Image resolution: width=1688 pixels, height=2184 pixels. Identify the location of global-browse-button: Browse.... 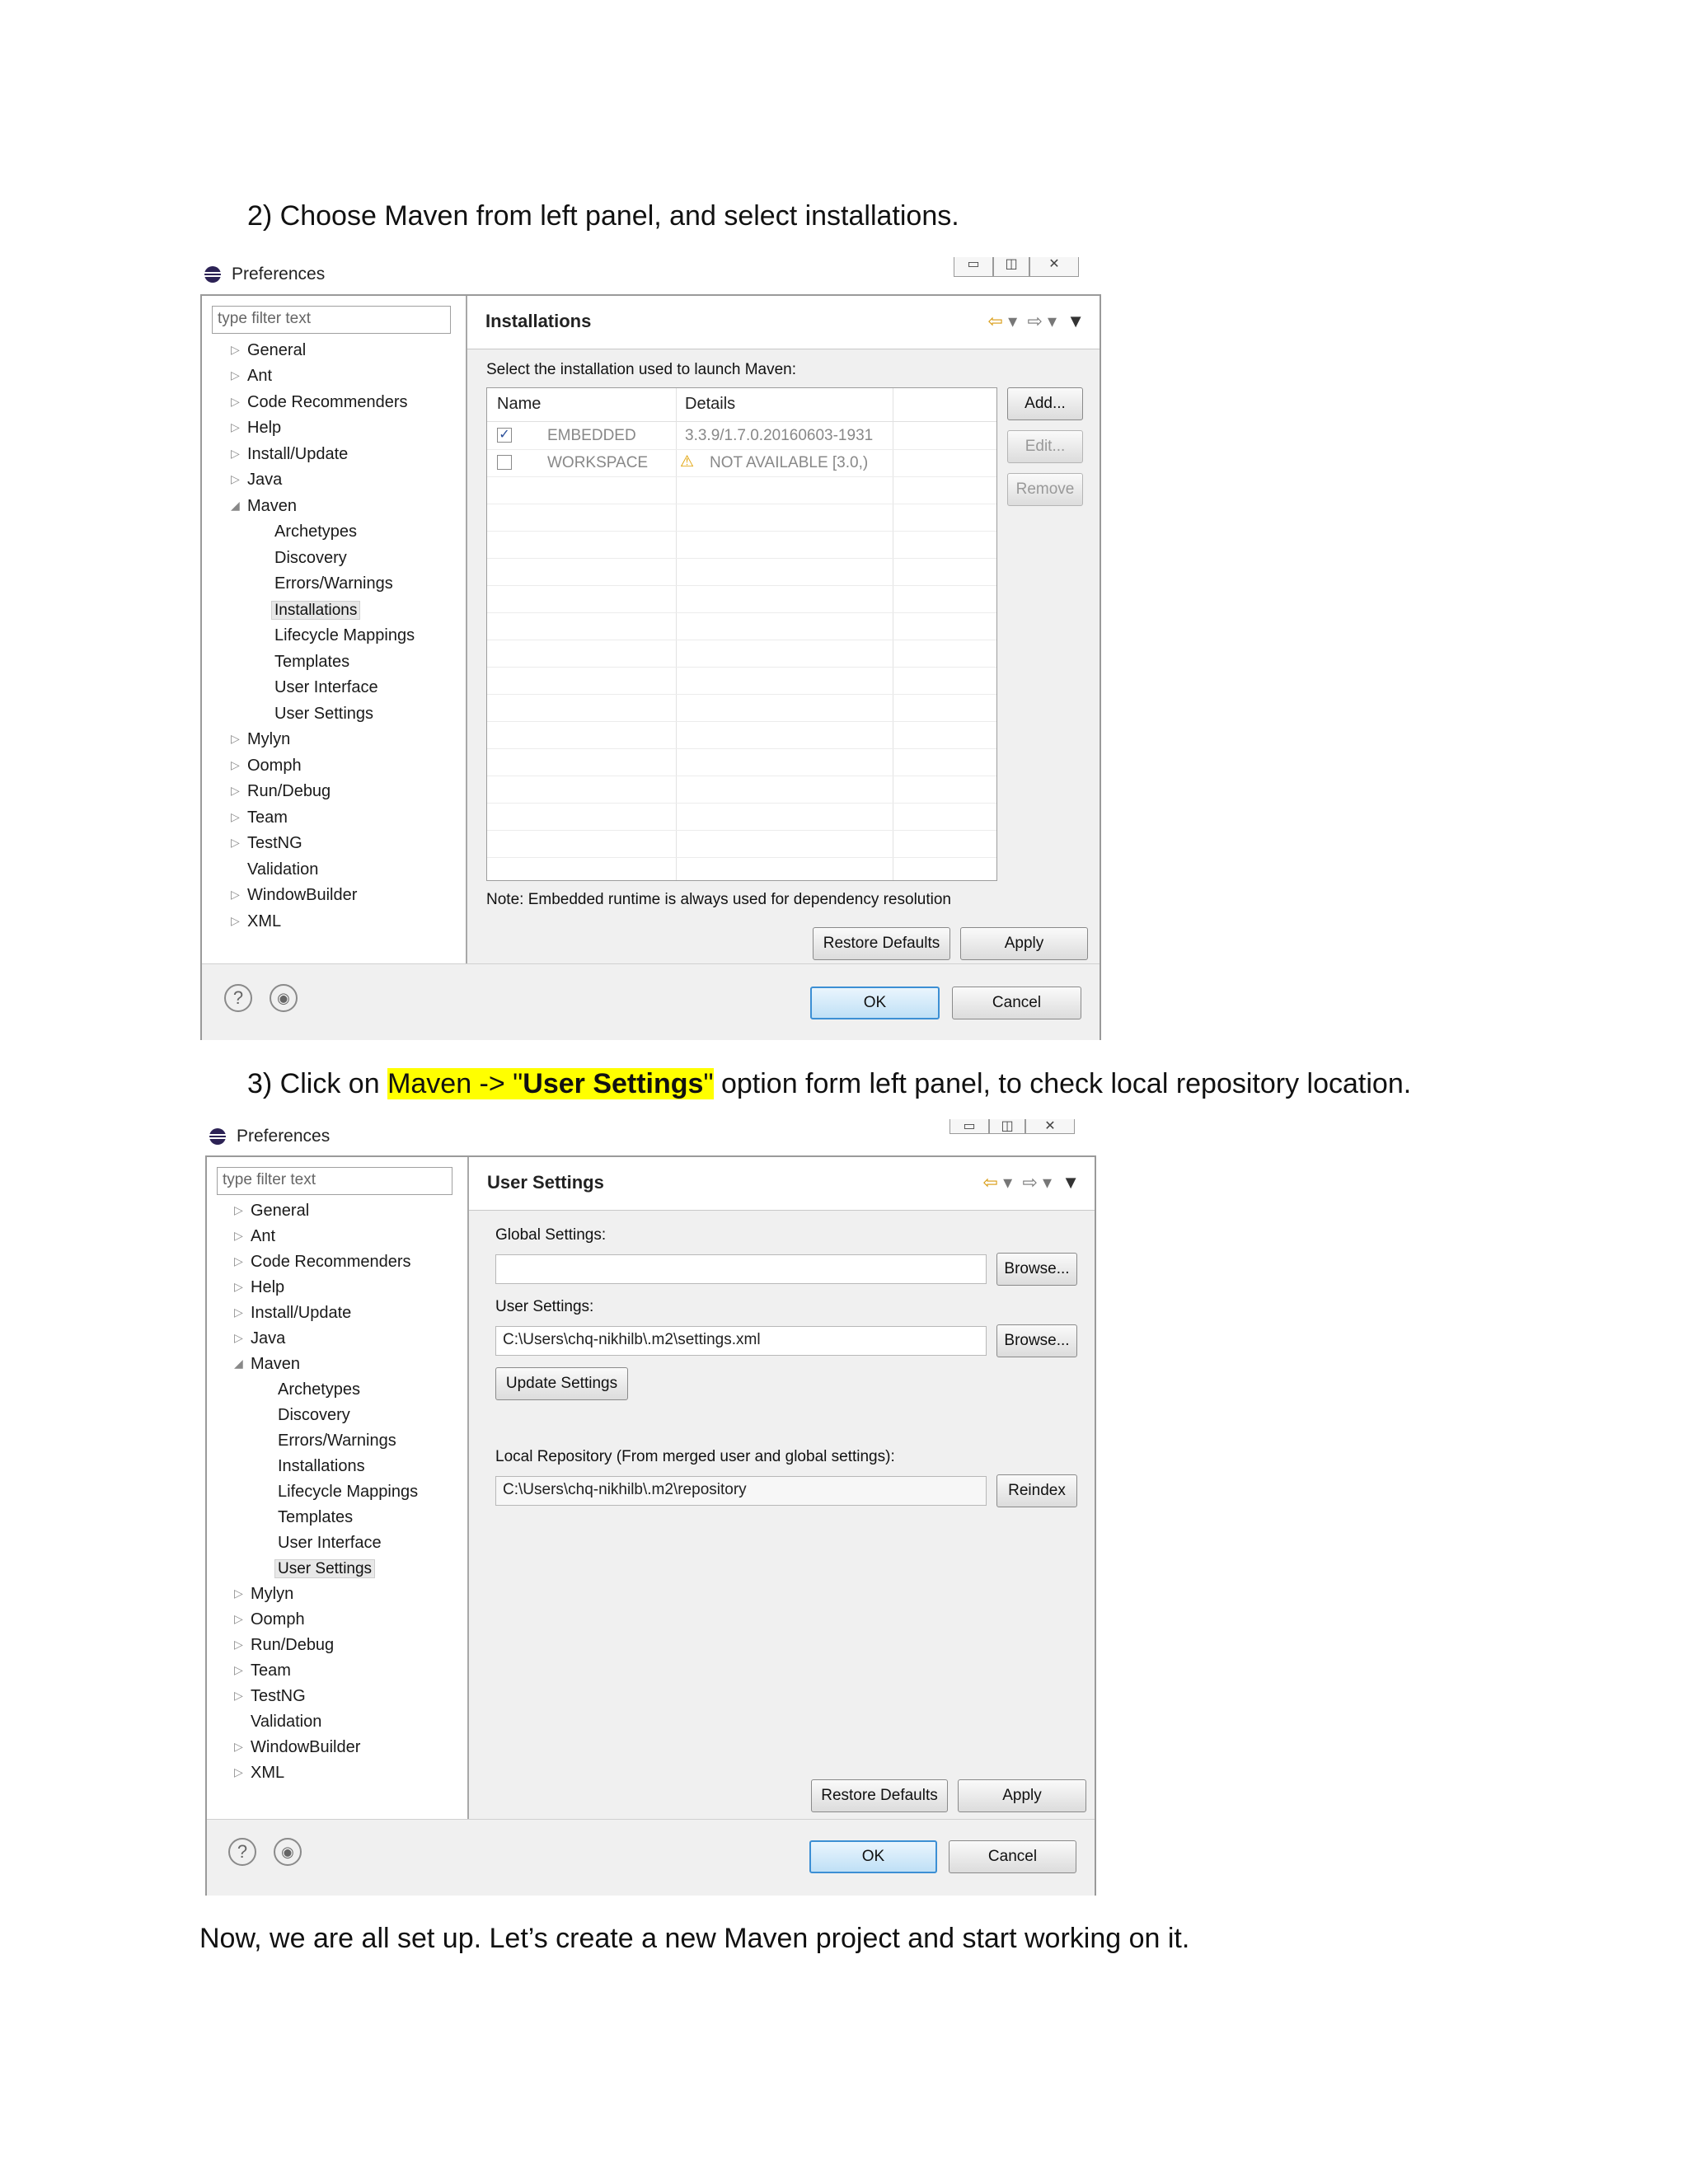
(1037, 1269).